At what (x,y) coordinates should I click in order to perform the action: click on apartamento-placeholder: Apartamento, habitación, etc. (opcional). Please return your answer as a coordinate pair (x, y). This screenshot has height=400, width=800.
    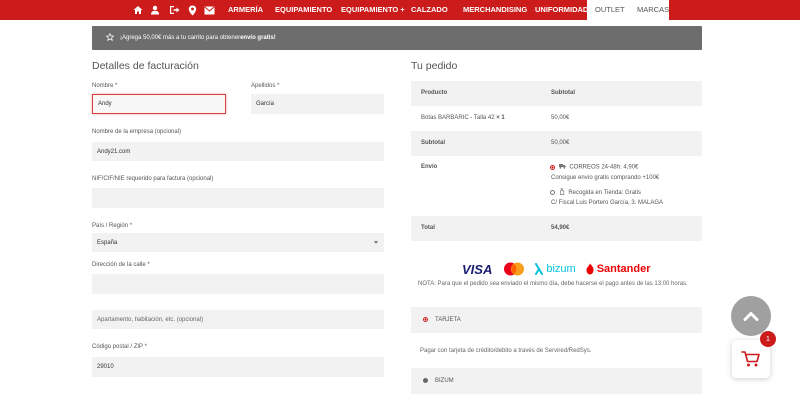
    Looking at the image, I should click on (150, 319).